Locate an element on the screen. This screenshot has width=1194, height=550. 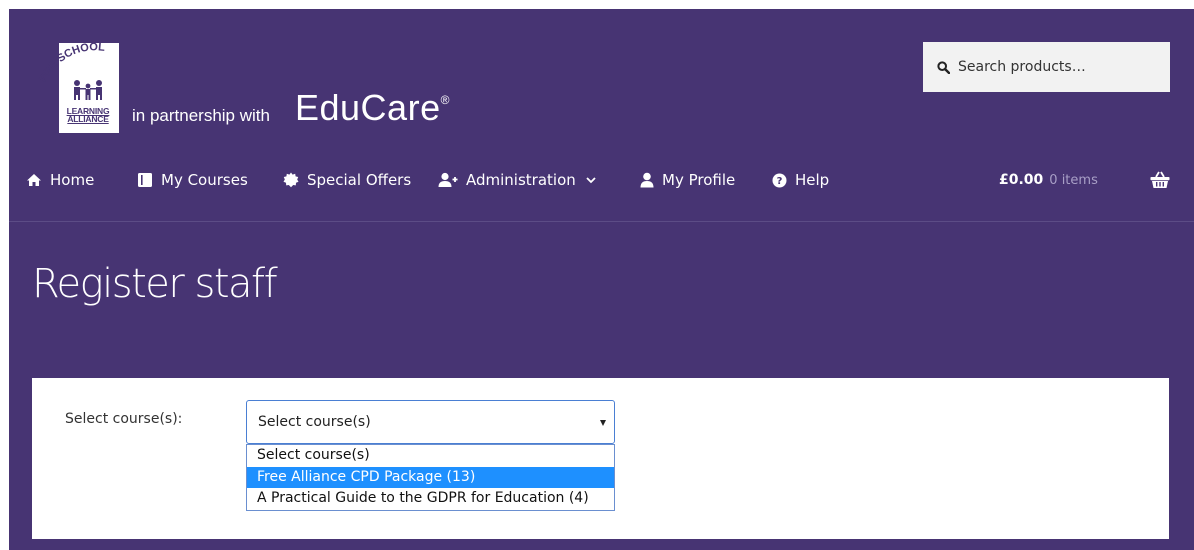
home-icon is located at coordinates (34, 180).